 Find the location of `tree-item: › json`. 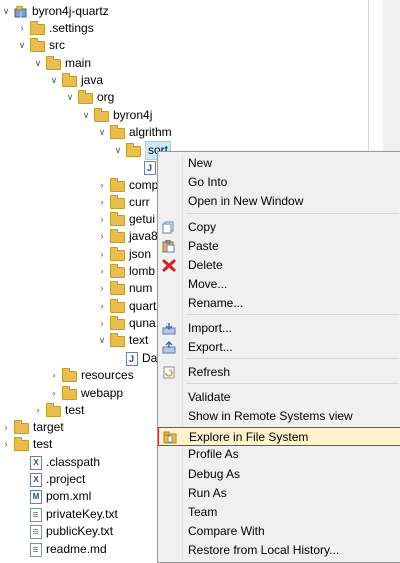

tree-item: › json is located at coordinates (123, 254).